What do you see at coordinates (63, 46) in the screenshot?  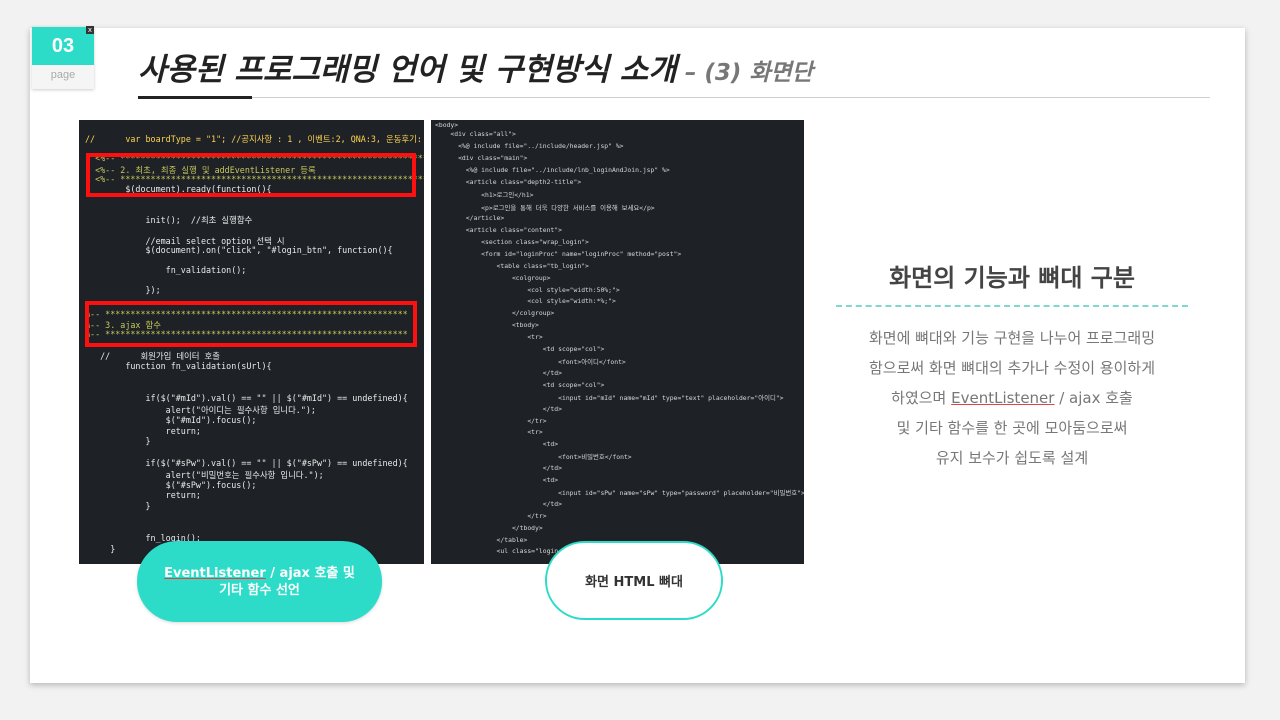 I see `page-number: 03` at bounding box center [63, 46].